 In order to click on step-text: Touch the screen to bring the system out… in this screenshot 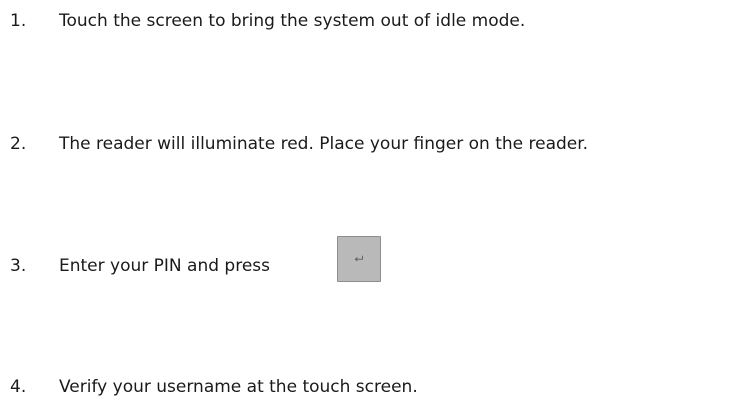, I will do `click(292, 21)`.